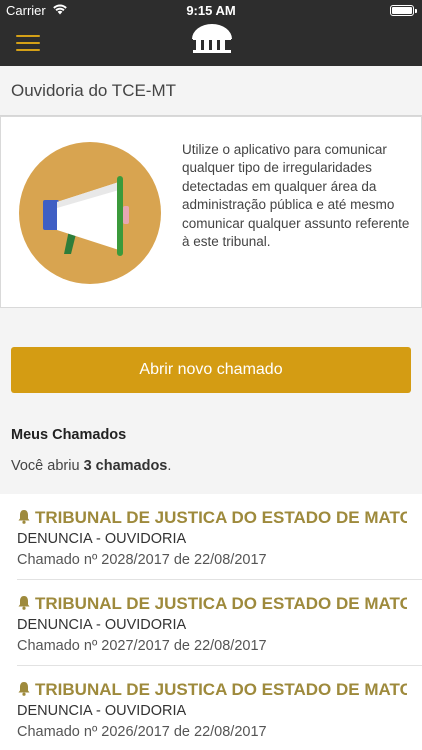  What do you see at coordinates (90, 213) in the screenshot?
I see `megaphone-icon` at bounding box center [90, 213].